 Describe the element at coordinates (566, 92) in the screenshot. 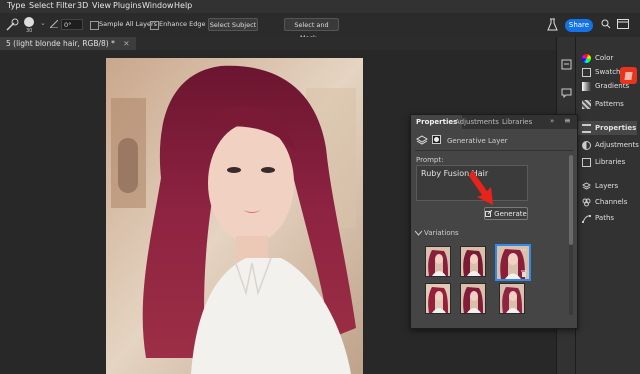

I see `comments-icon` at that location.